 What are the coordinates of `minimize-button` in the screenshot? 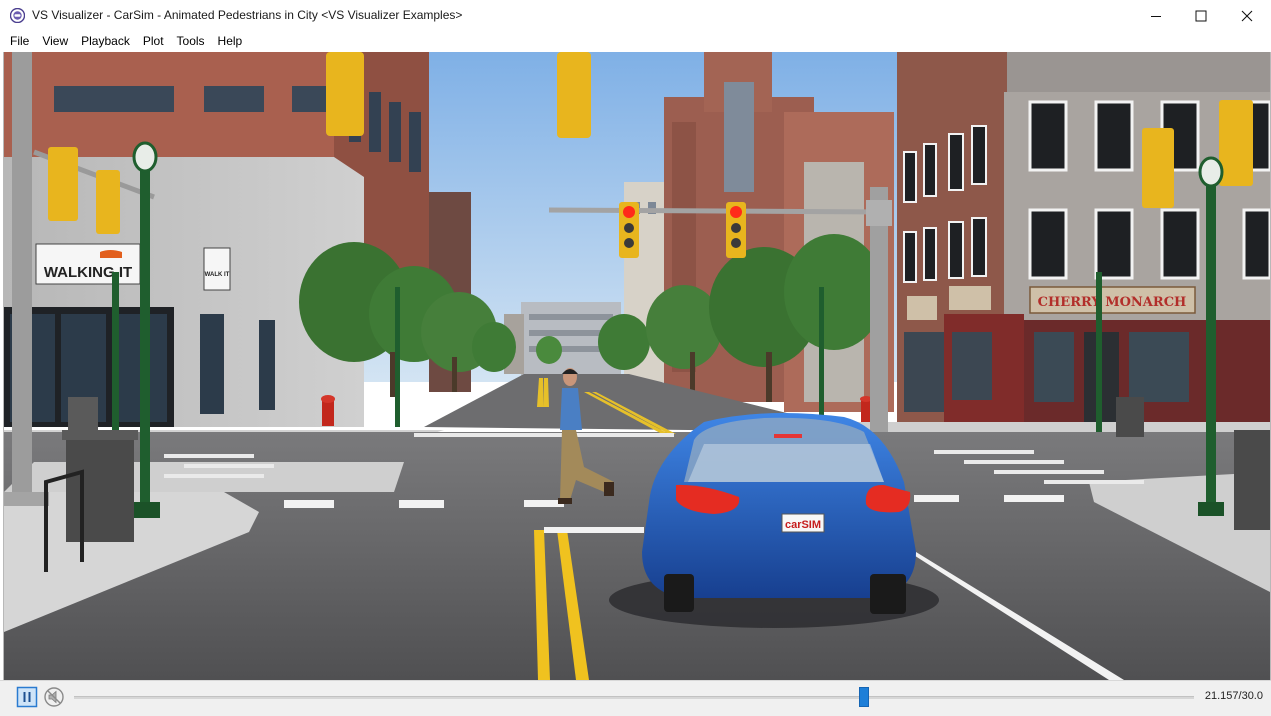 It's located at (1156, 15).